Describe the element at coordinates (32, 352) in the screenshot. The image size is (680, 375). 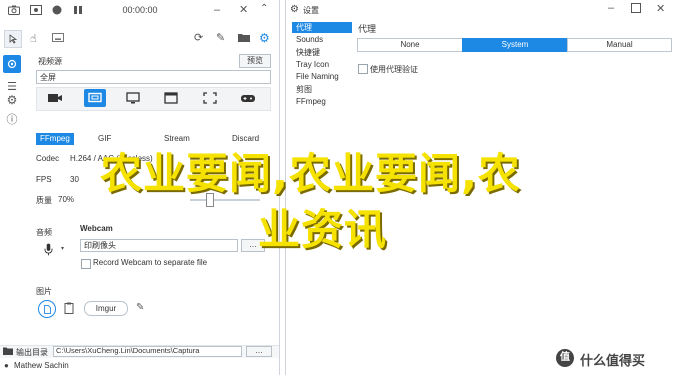
I see `output-label: 输出目录` at that location.